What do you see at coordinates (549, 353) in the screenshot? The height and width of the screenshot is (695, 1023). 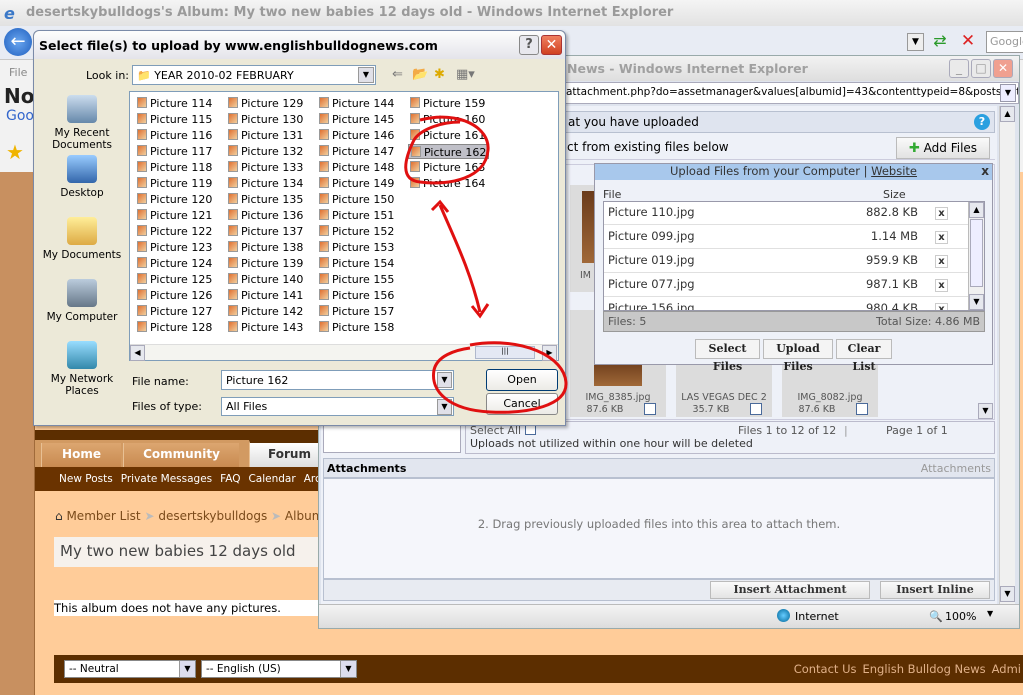 I see `scroll-right-button: ▶` at bounding box center [549, 353].